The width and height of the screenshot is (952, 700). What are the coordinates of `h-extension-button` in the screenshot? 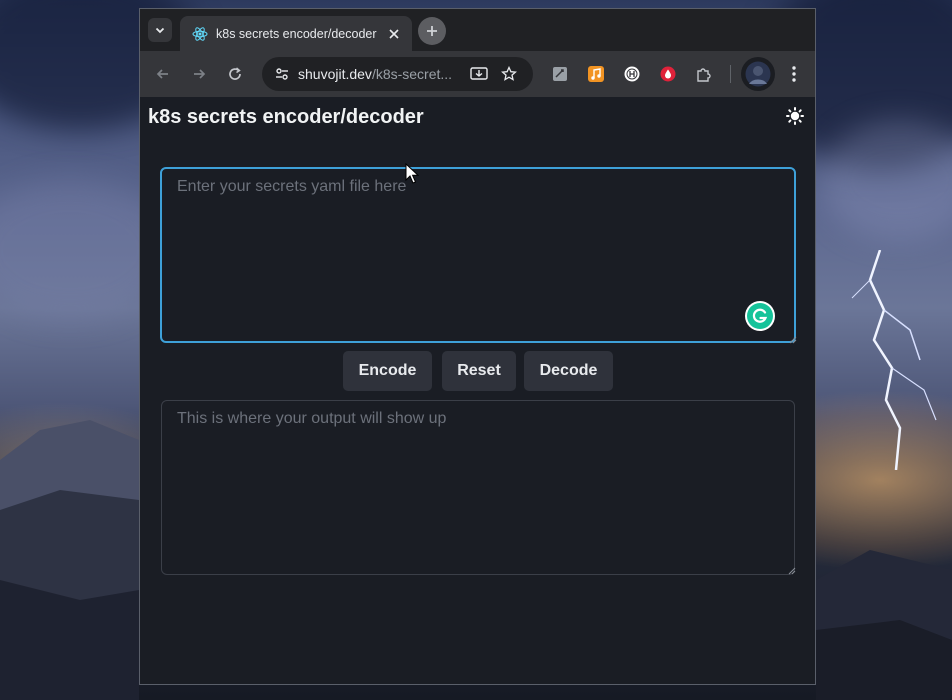 It's located at (632, 74).